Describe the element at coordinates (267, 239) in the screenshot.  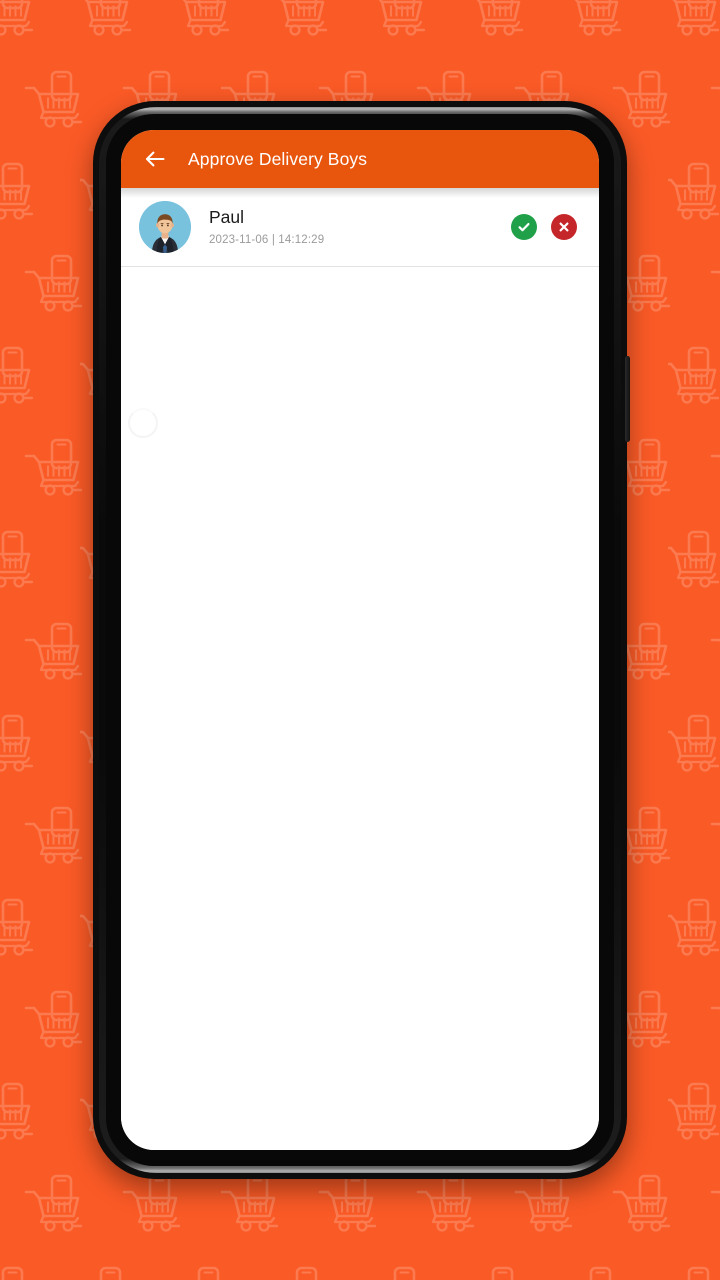
I see `request-timestamp: 2023-11-06 | 14:12:29` at that location.